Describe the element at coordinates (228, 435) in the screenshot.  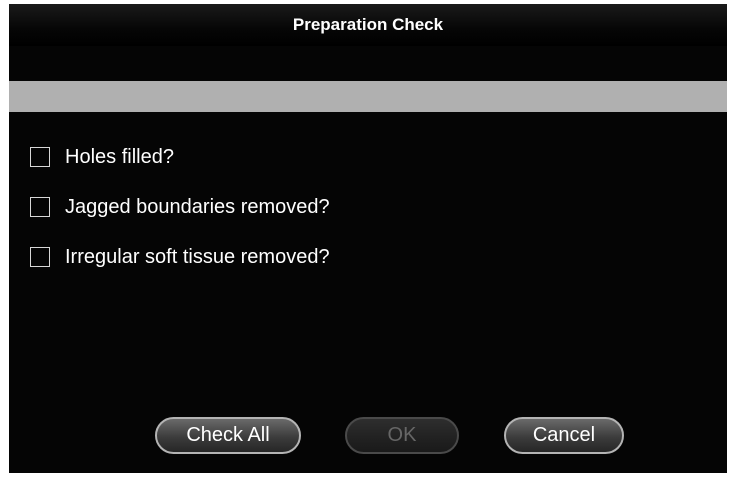
I see `check-all-button: Check All` at that location.